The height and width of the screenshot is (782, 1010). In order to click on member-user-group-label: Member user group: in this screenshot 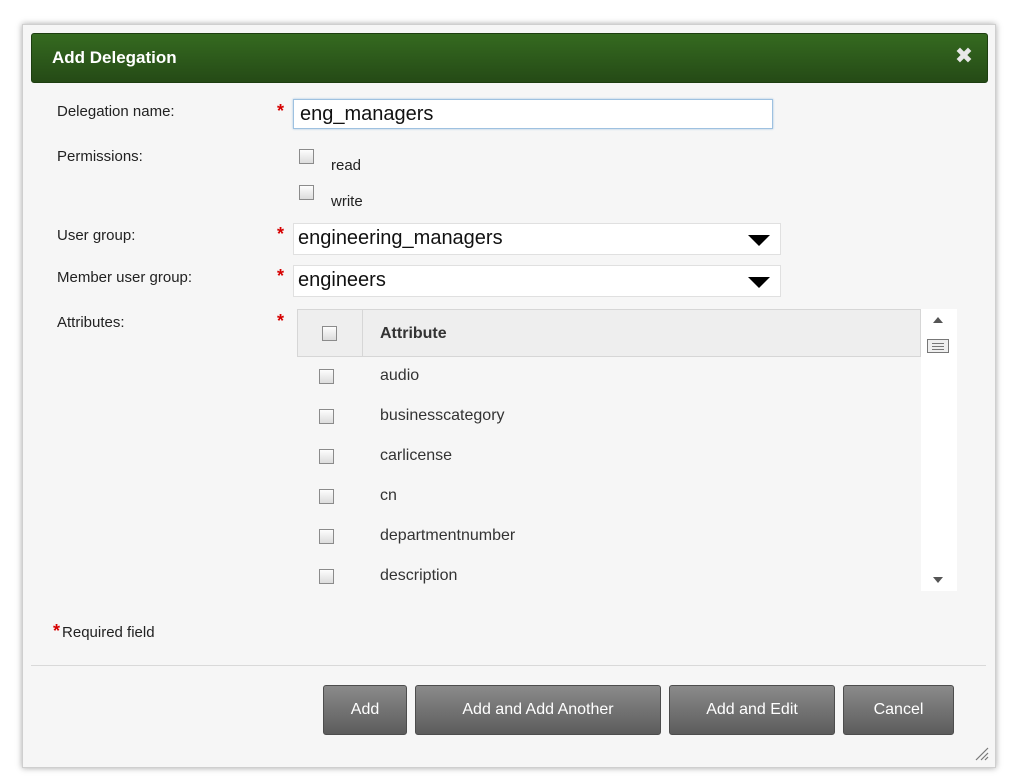, I will do `click(125, 277)`.